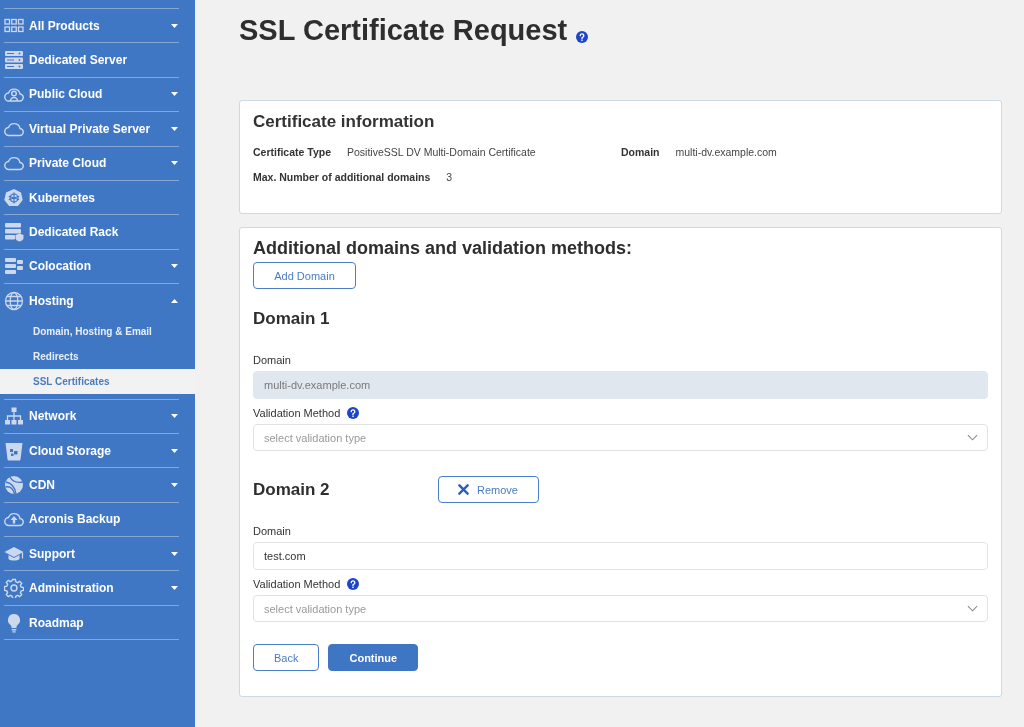 The width and height of the screenshot is (1024, 727). What do you see at coordinates (91, 519) in the screenshot?
I see `sidebar-item: Acronis Backup` at bounding box center [91, 519].